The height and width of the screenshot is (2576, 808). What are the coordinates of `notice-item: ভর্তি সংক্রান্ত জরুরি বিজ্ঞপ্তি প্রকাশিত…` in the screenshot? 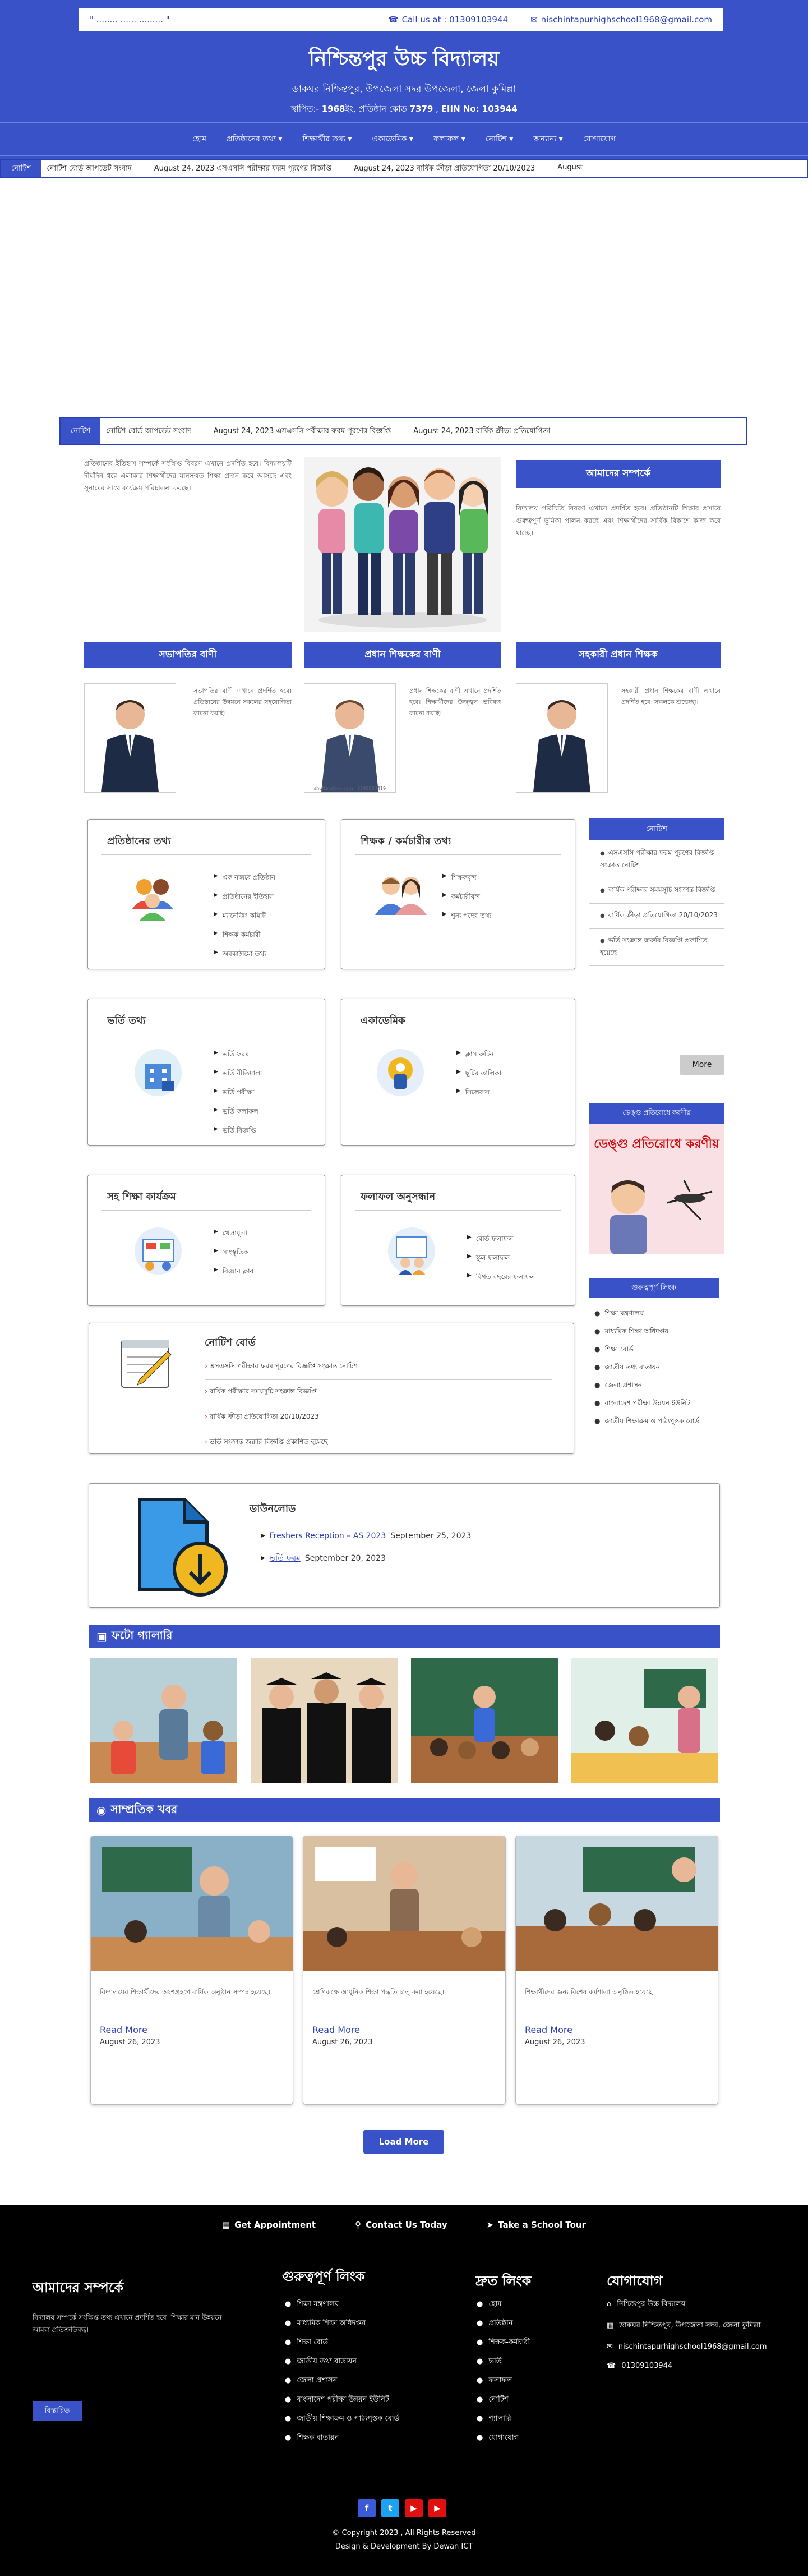 It's located at (656, 948).